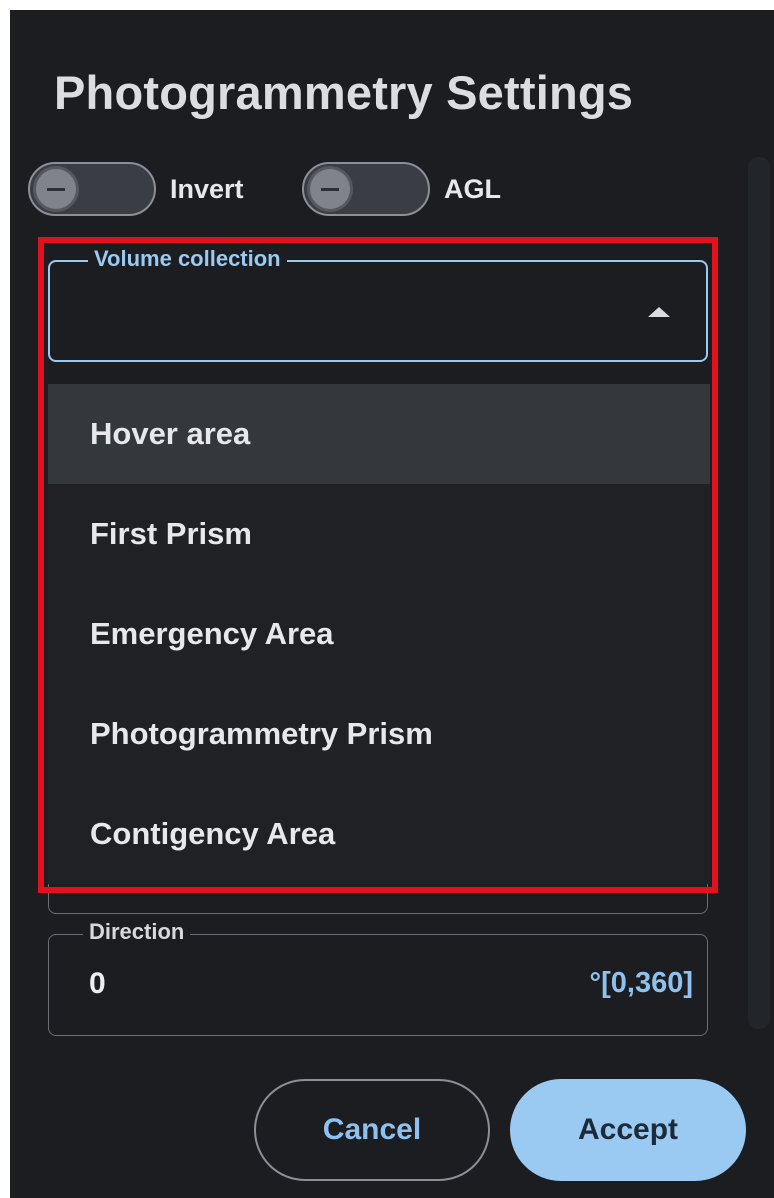 This screenshot has width=774, height=1198. Describe the element at coordinates (379, 434) in the screenshot. I see `menu-item-hover-area: Hover area` at that location.